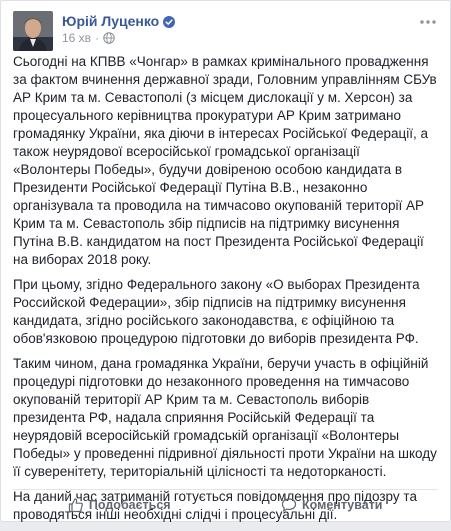 Image resolution: width=451 pixels, height=531 pixels. I want to click on author-name: Юрій Луценко, so click(110, 21).